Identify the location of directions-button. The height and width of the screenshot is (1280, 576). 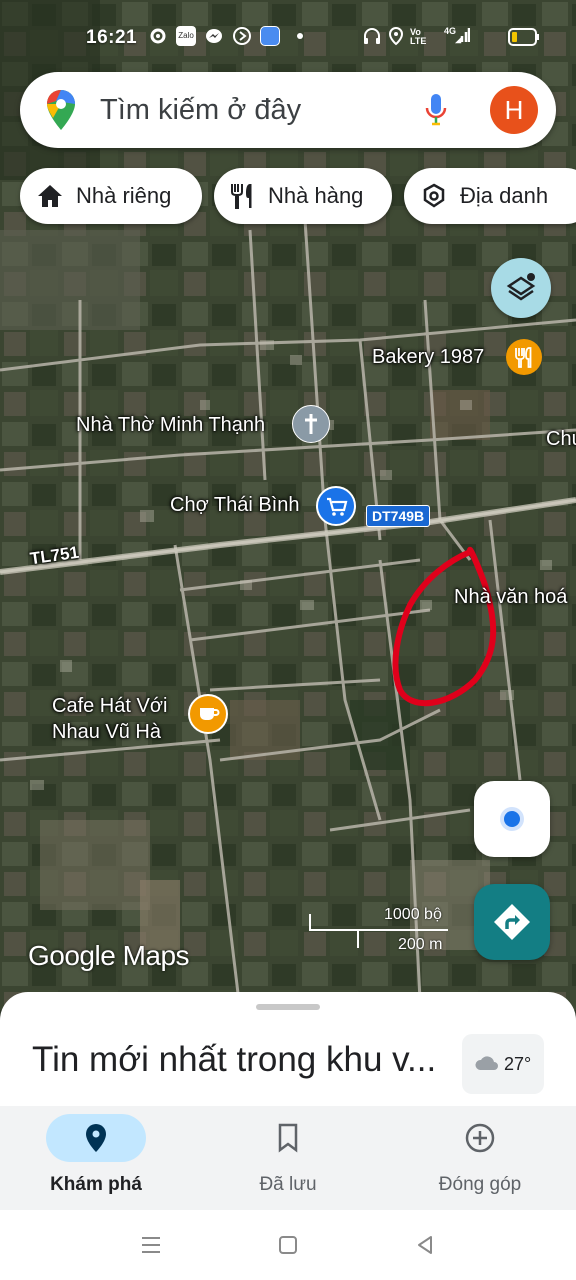
(512, 922).